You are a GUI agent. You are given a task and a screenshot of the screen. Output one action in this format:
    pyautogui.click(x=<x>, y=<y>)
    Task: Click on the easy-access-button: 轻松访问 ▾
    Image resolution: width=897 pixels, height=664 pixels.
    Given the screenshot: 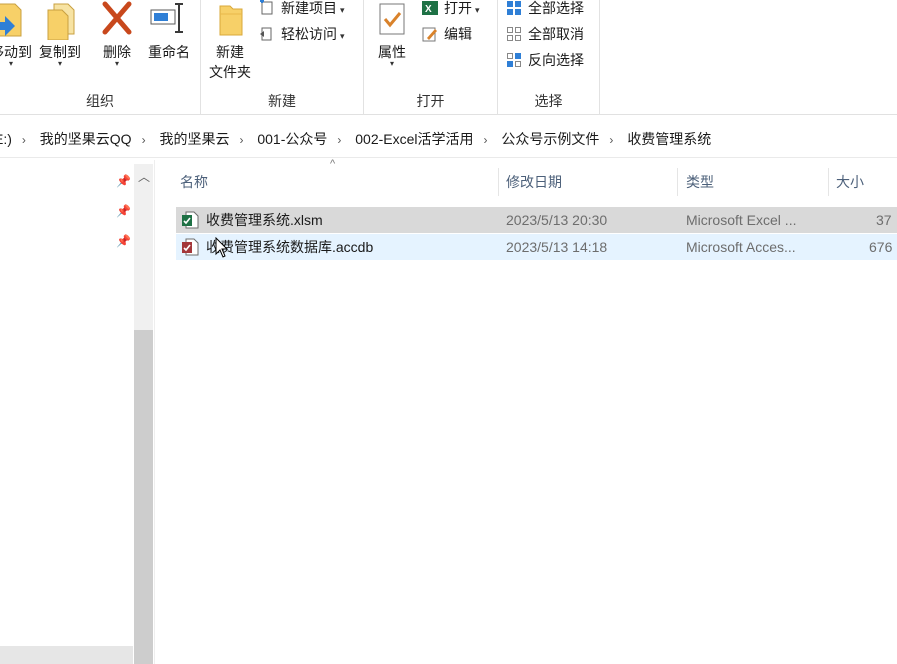 What is the action you would take?
    pyautogui.click(x=302, y=34)
    